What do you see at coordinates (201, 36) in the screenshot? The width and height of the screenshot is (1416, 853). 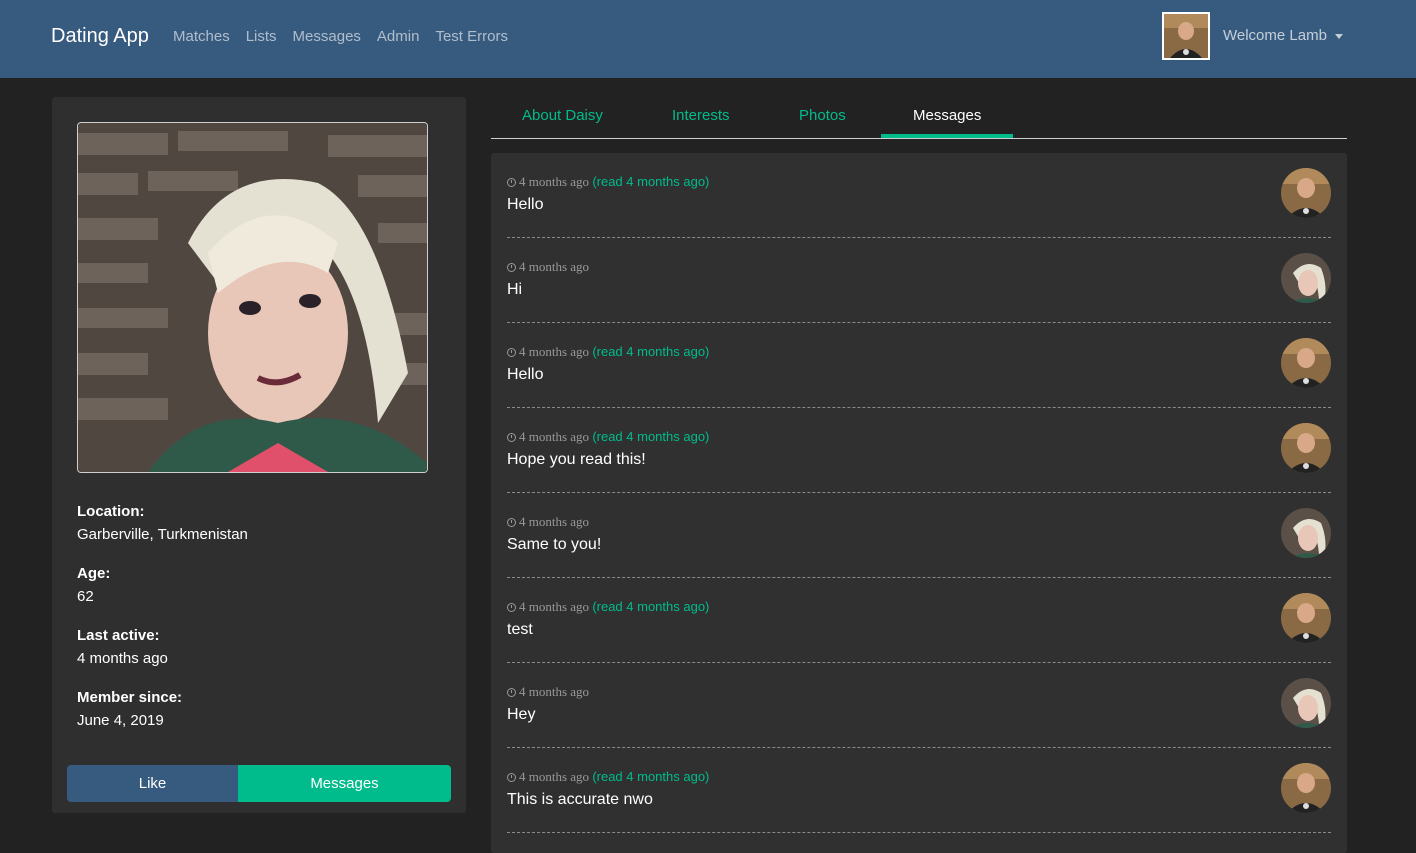 I see `nav-link-matches: Matches` at bounding box center [201, 36].